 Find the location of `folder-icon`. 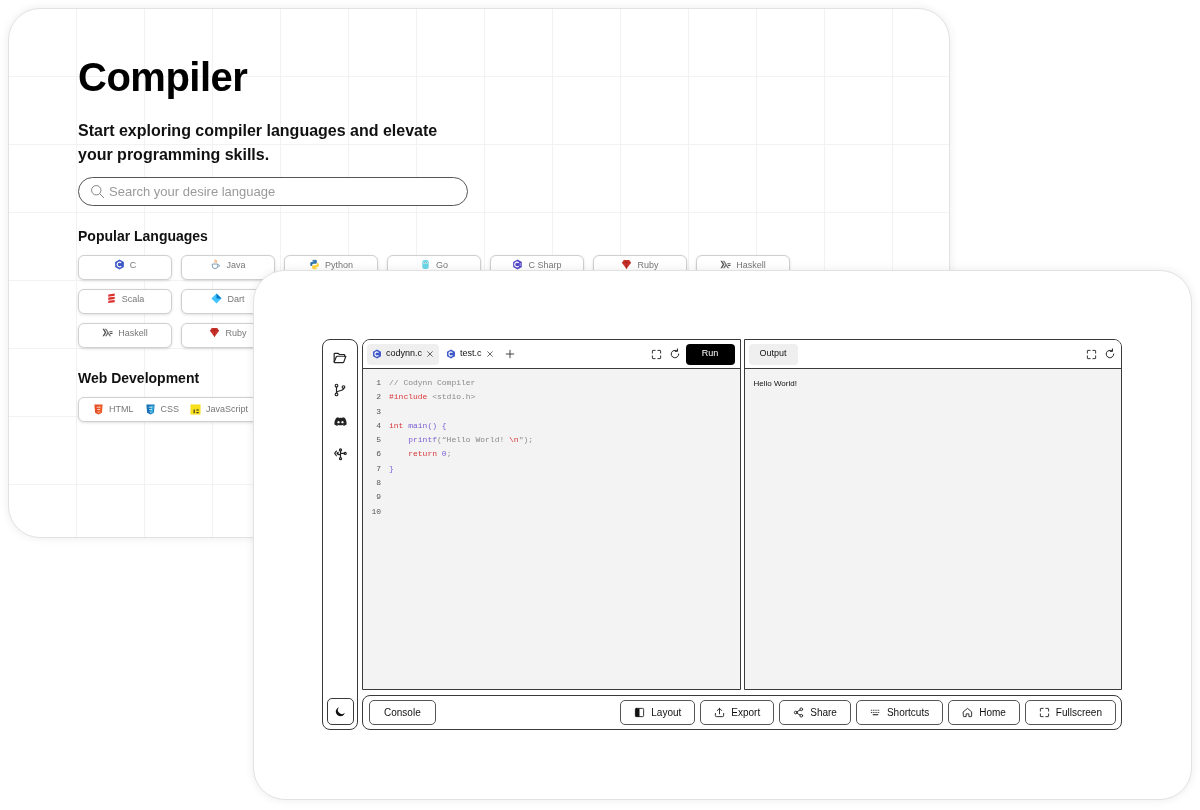

folder-icon is located at coordinates (340, 358).